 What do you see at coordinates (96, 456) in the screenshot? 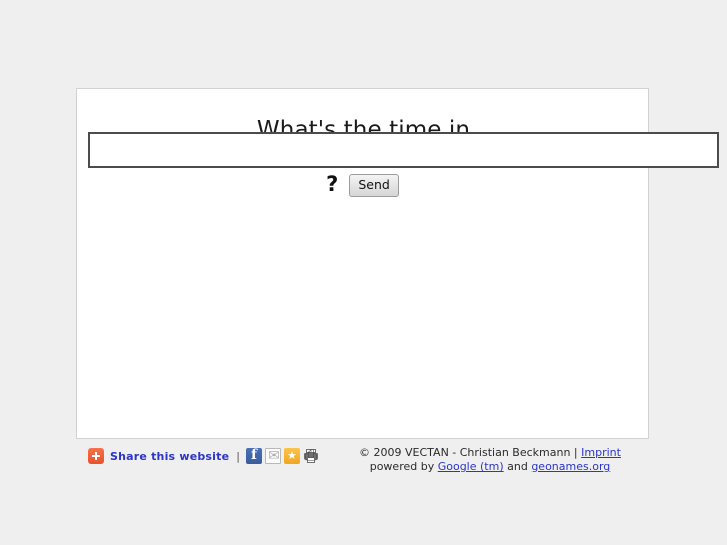
I see `addthis-plus-icon` at bounding box center [96, 456].